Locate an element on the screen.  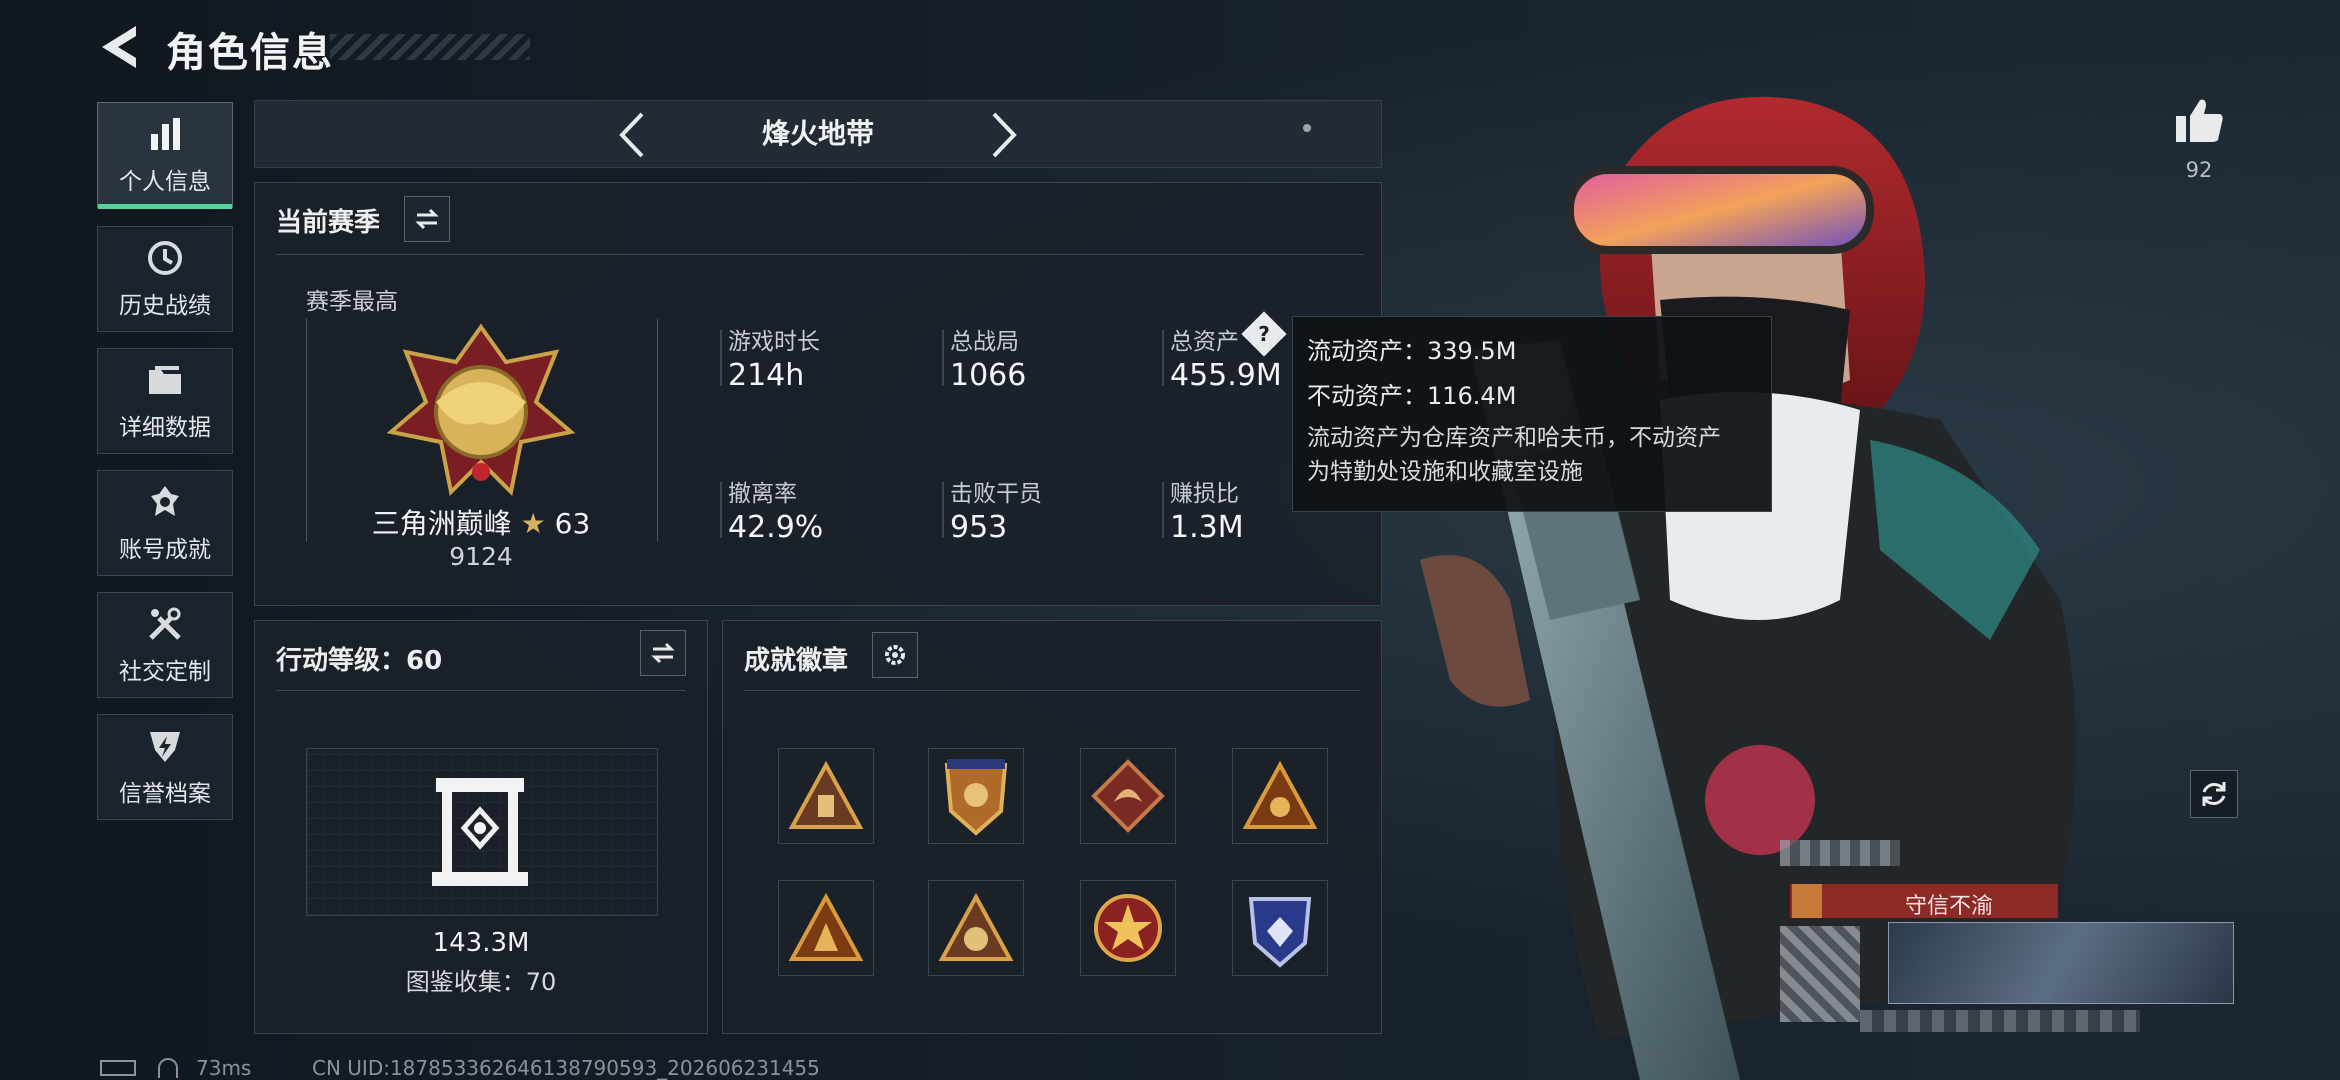
stat-label-total-assets: 总资产 is located at coordinates (1204, 342).